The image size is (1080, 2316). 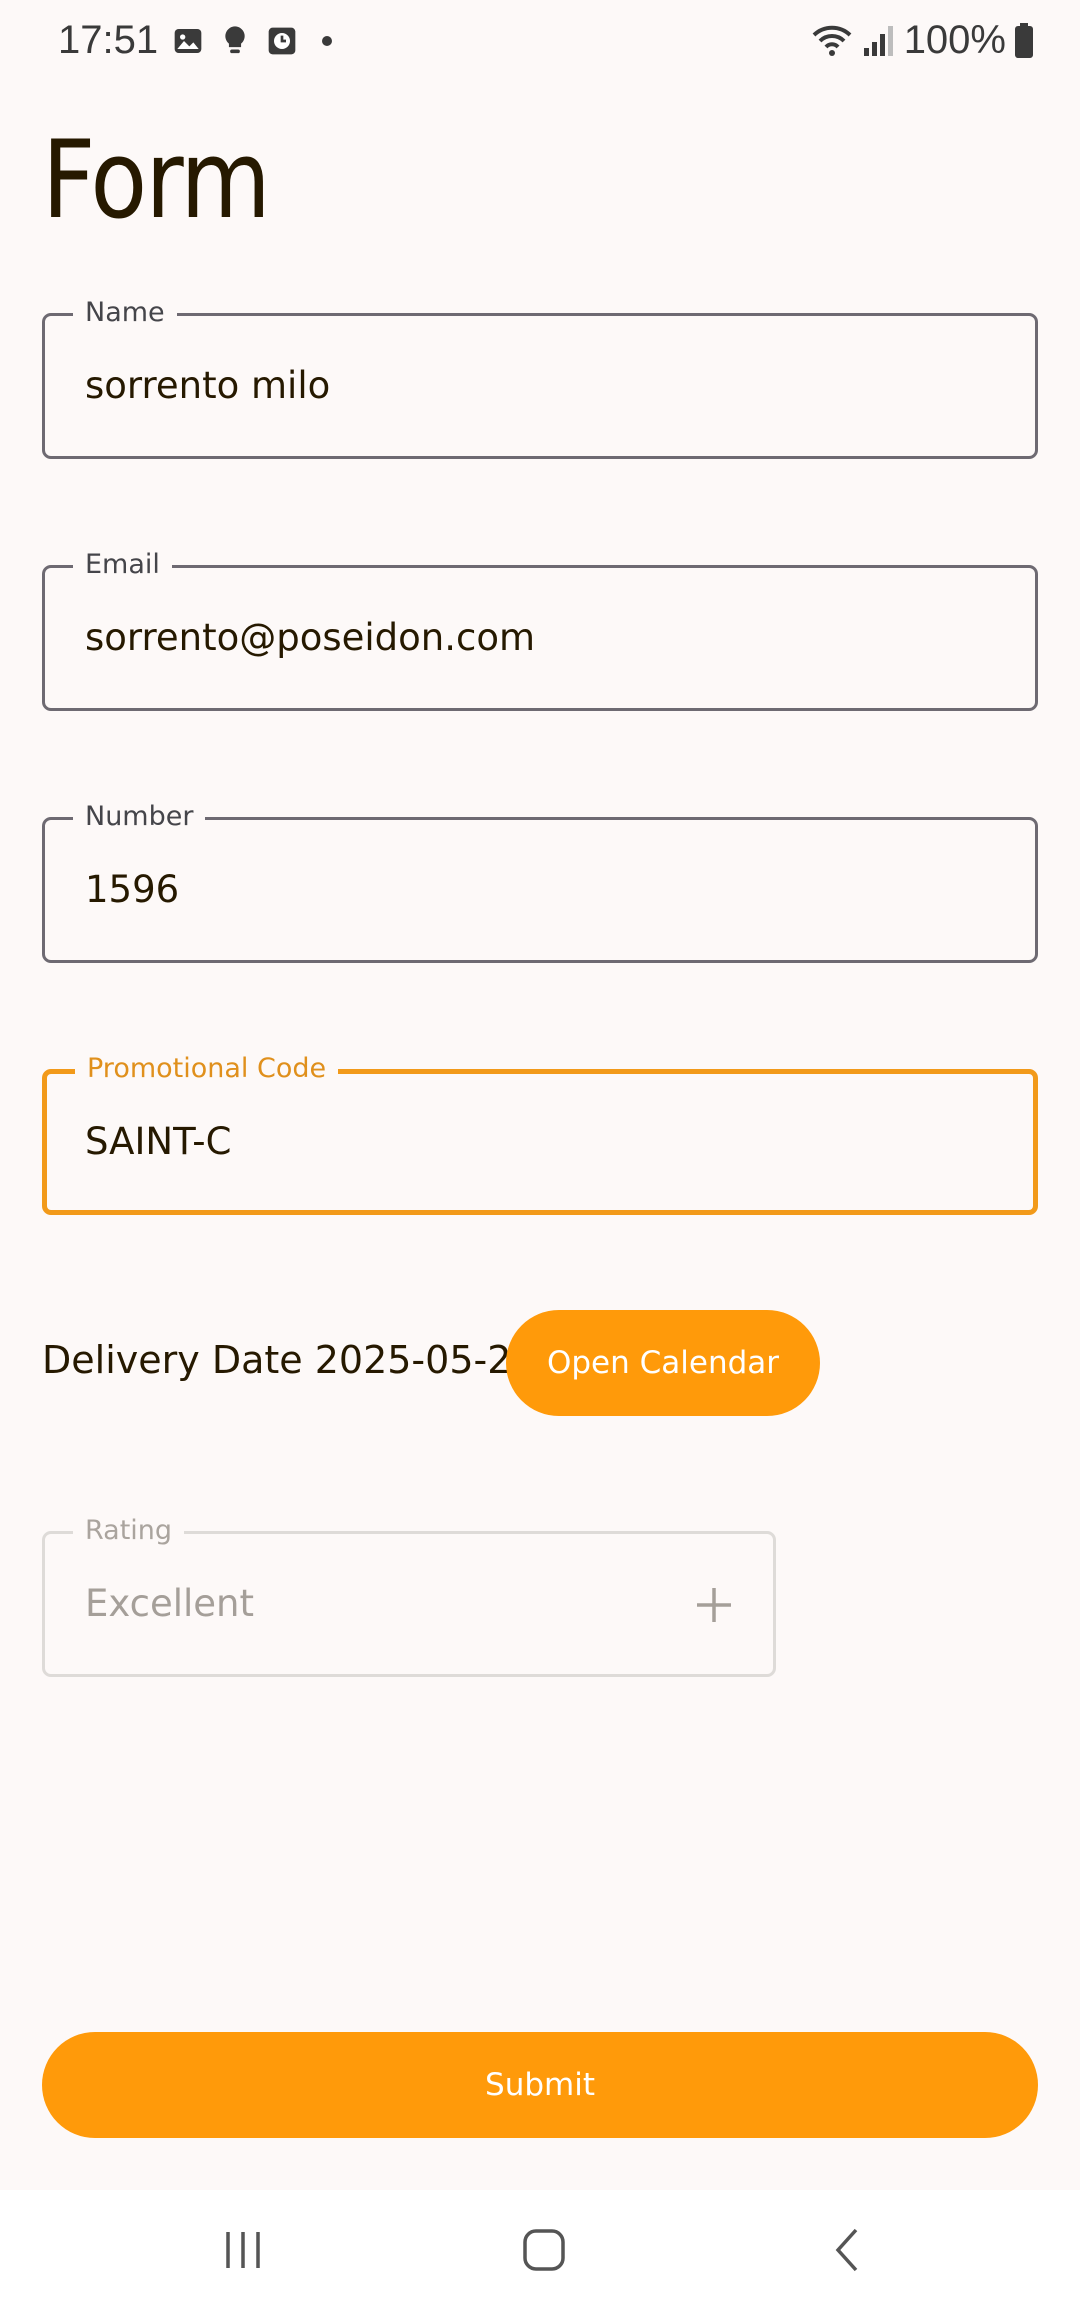 I want to click on home-icon, so click(x=544, y=2252).